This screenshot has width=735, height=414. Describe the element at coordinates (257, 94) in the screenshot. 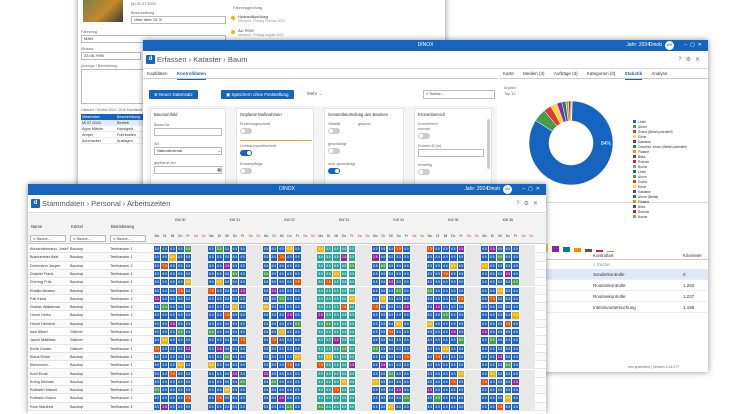

I see `save-button: ▣ Speichern ohne Feststellung` at that location.